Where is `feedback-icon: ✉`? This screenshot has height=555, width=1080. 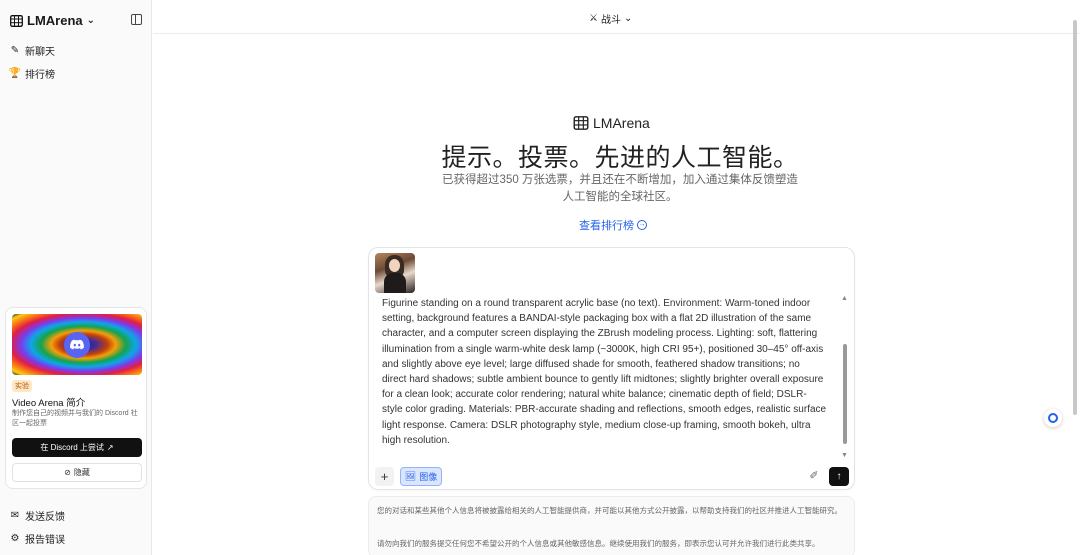
feedback-icon: ✉ is located at coordinates (15, 515).